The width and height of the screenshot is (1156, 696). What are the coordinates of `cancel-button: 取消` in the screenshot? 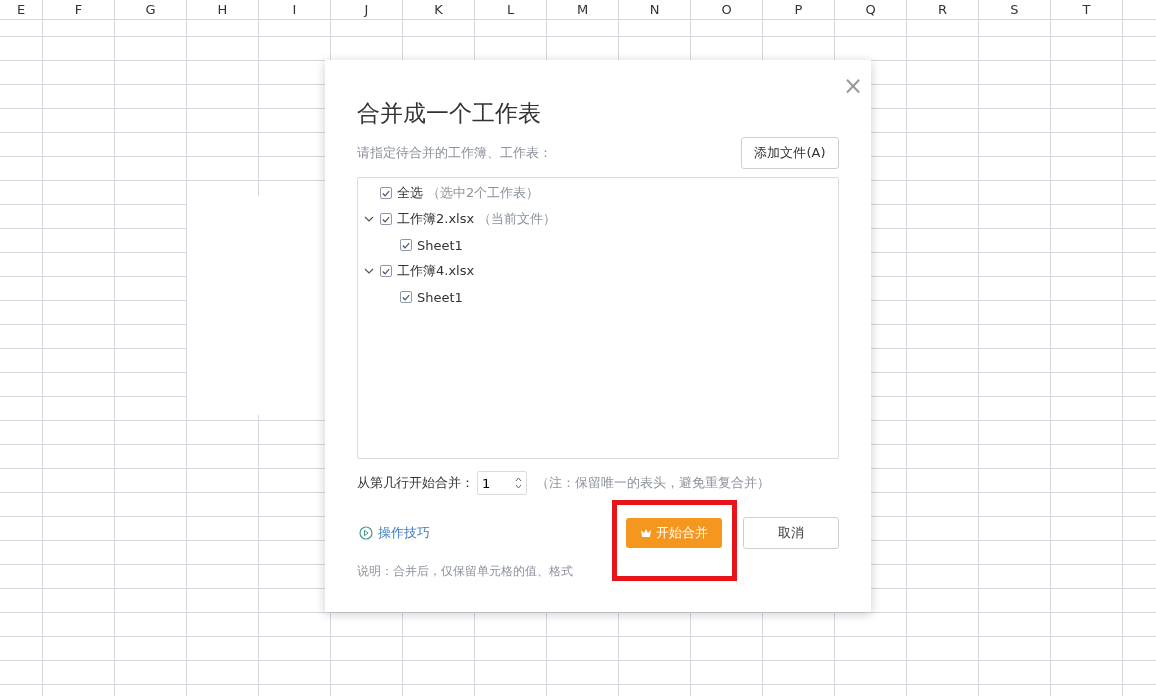 It's located at (791, 533).